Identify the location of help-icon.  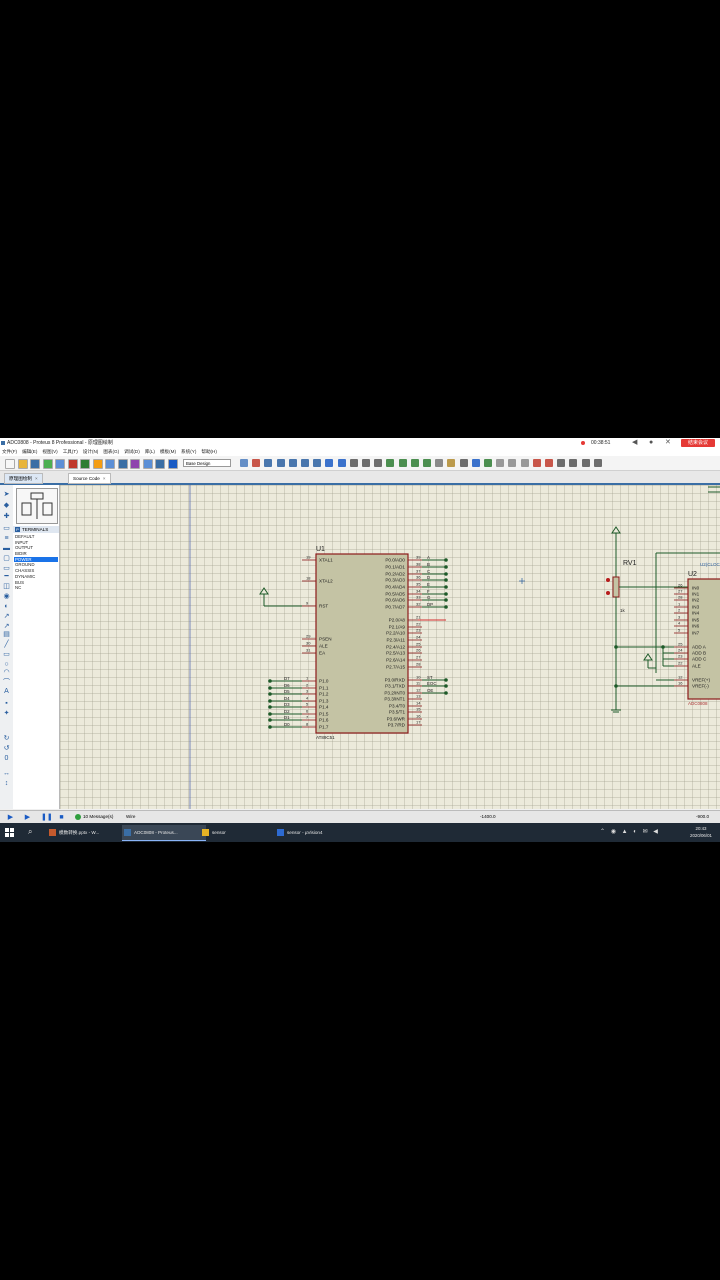
(172, 464).